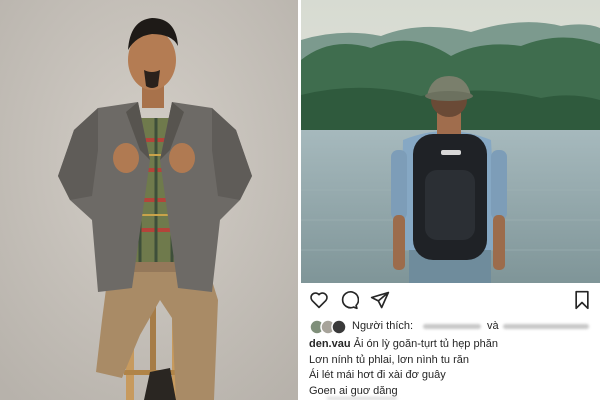 Image resolution: width=600 pixels, height=400 pixels. I want to click on likes-row: Người thích: và, so click(451, 327).